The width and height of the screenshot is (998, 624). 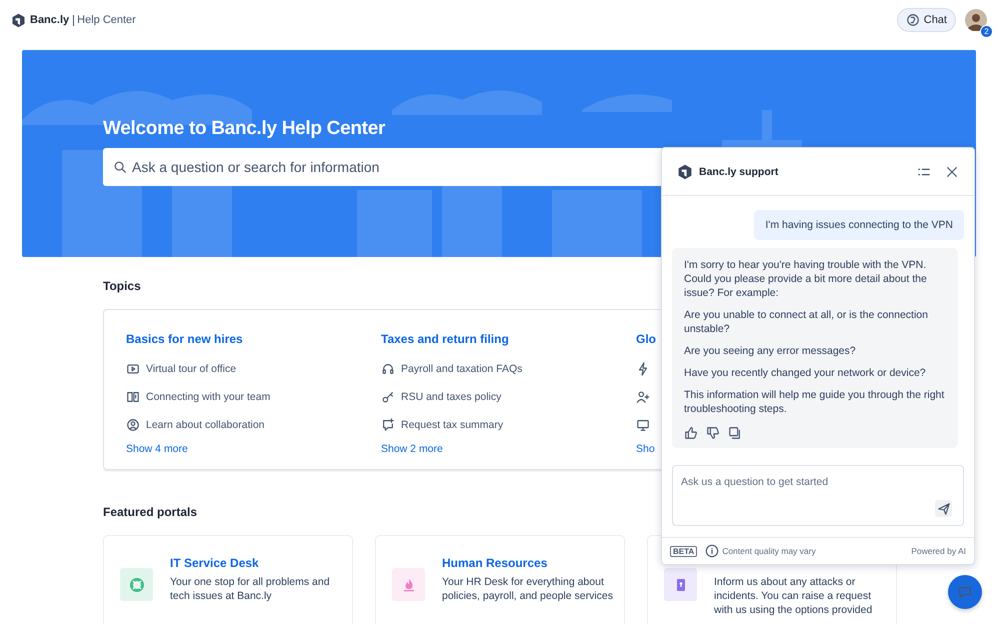 What do you see at coordinates (461, 369) in the screenshot?
I see `topic-link: Payroll and taxation FAQs` at bounding box center [461, 369].